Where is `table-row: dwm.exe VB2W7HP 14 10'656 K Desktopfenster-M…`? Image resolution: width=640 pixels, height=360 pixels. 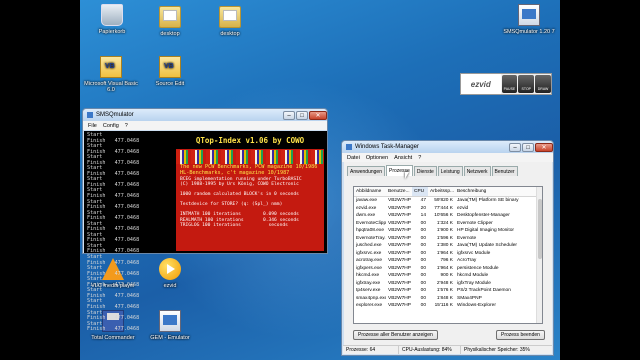 table-row: dwm.exe VB2W7HP 14 10'656 K Desktopfenster-M… is located at coordinates (448, 216).